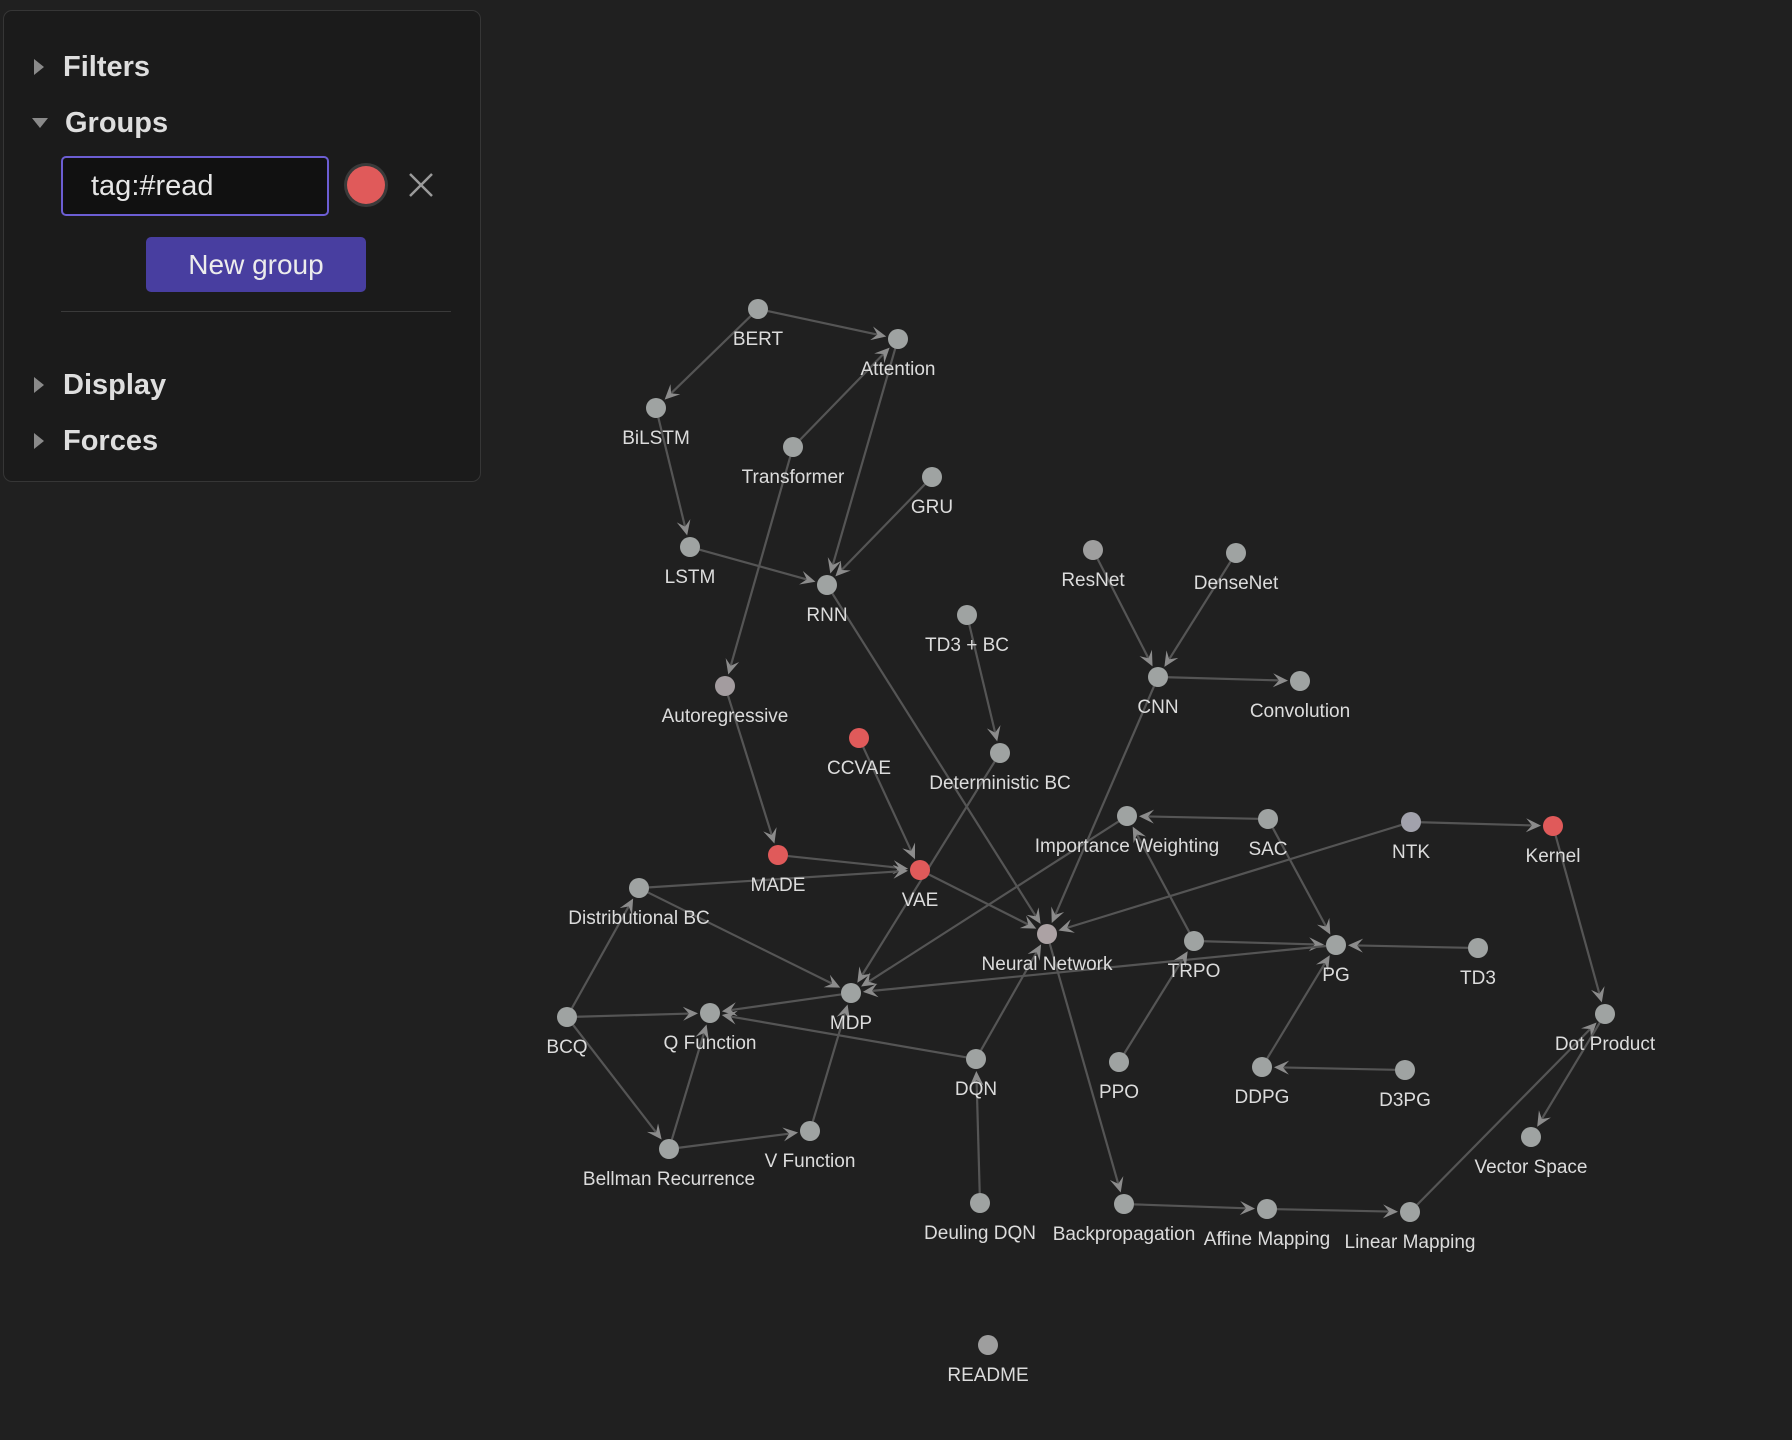 This screenshot has width=1792, height=1440. I want to click on graph-node: Autoregressive, so click(725, 701).